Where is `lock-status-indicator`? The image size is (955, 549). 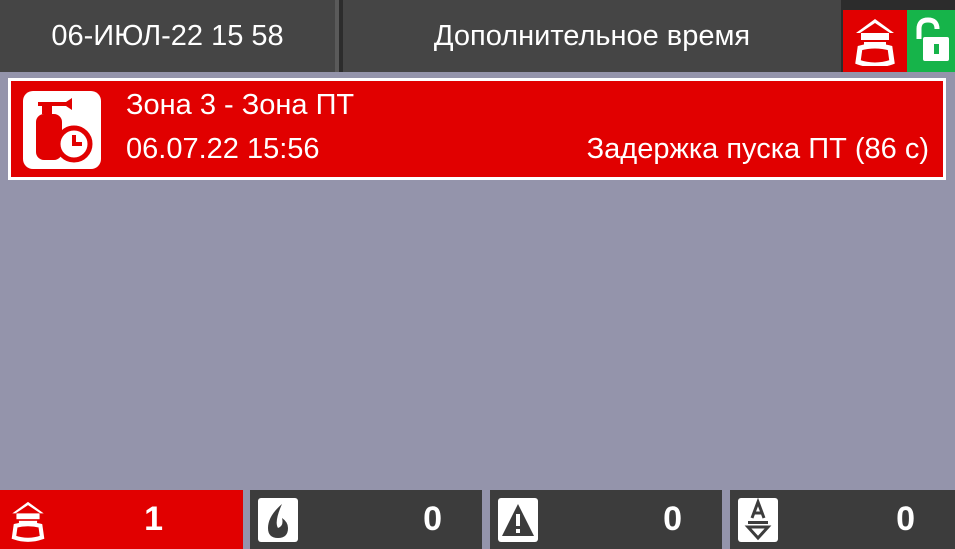
lock-status-indicator is located at coordinates (931, 41).